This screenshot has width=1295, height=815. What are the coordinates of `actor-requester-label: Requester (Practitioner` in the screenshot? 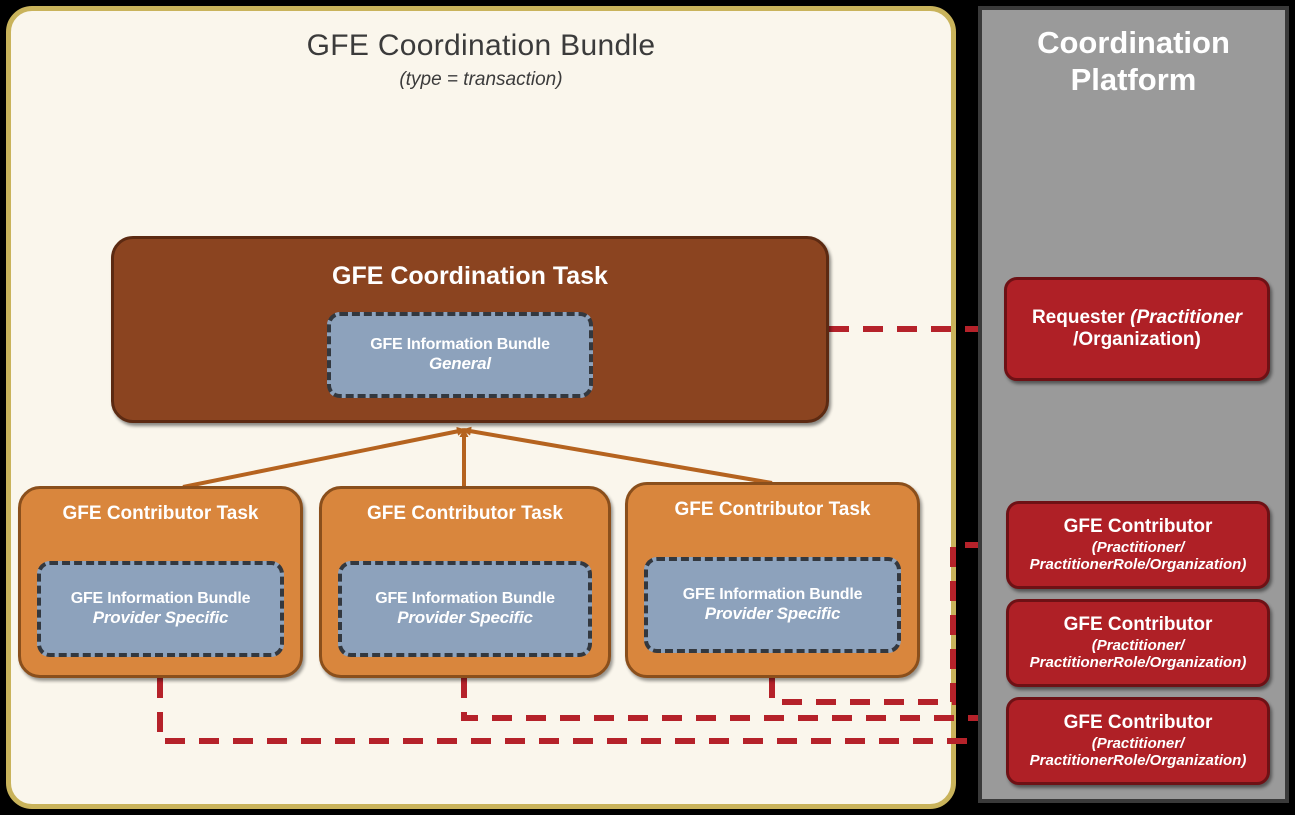 It's located at (1137, 318).